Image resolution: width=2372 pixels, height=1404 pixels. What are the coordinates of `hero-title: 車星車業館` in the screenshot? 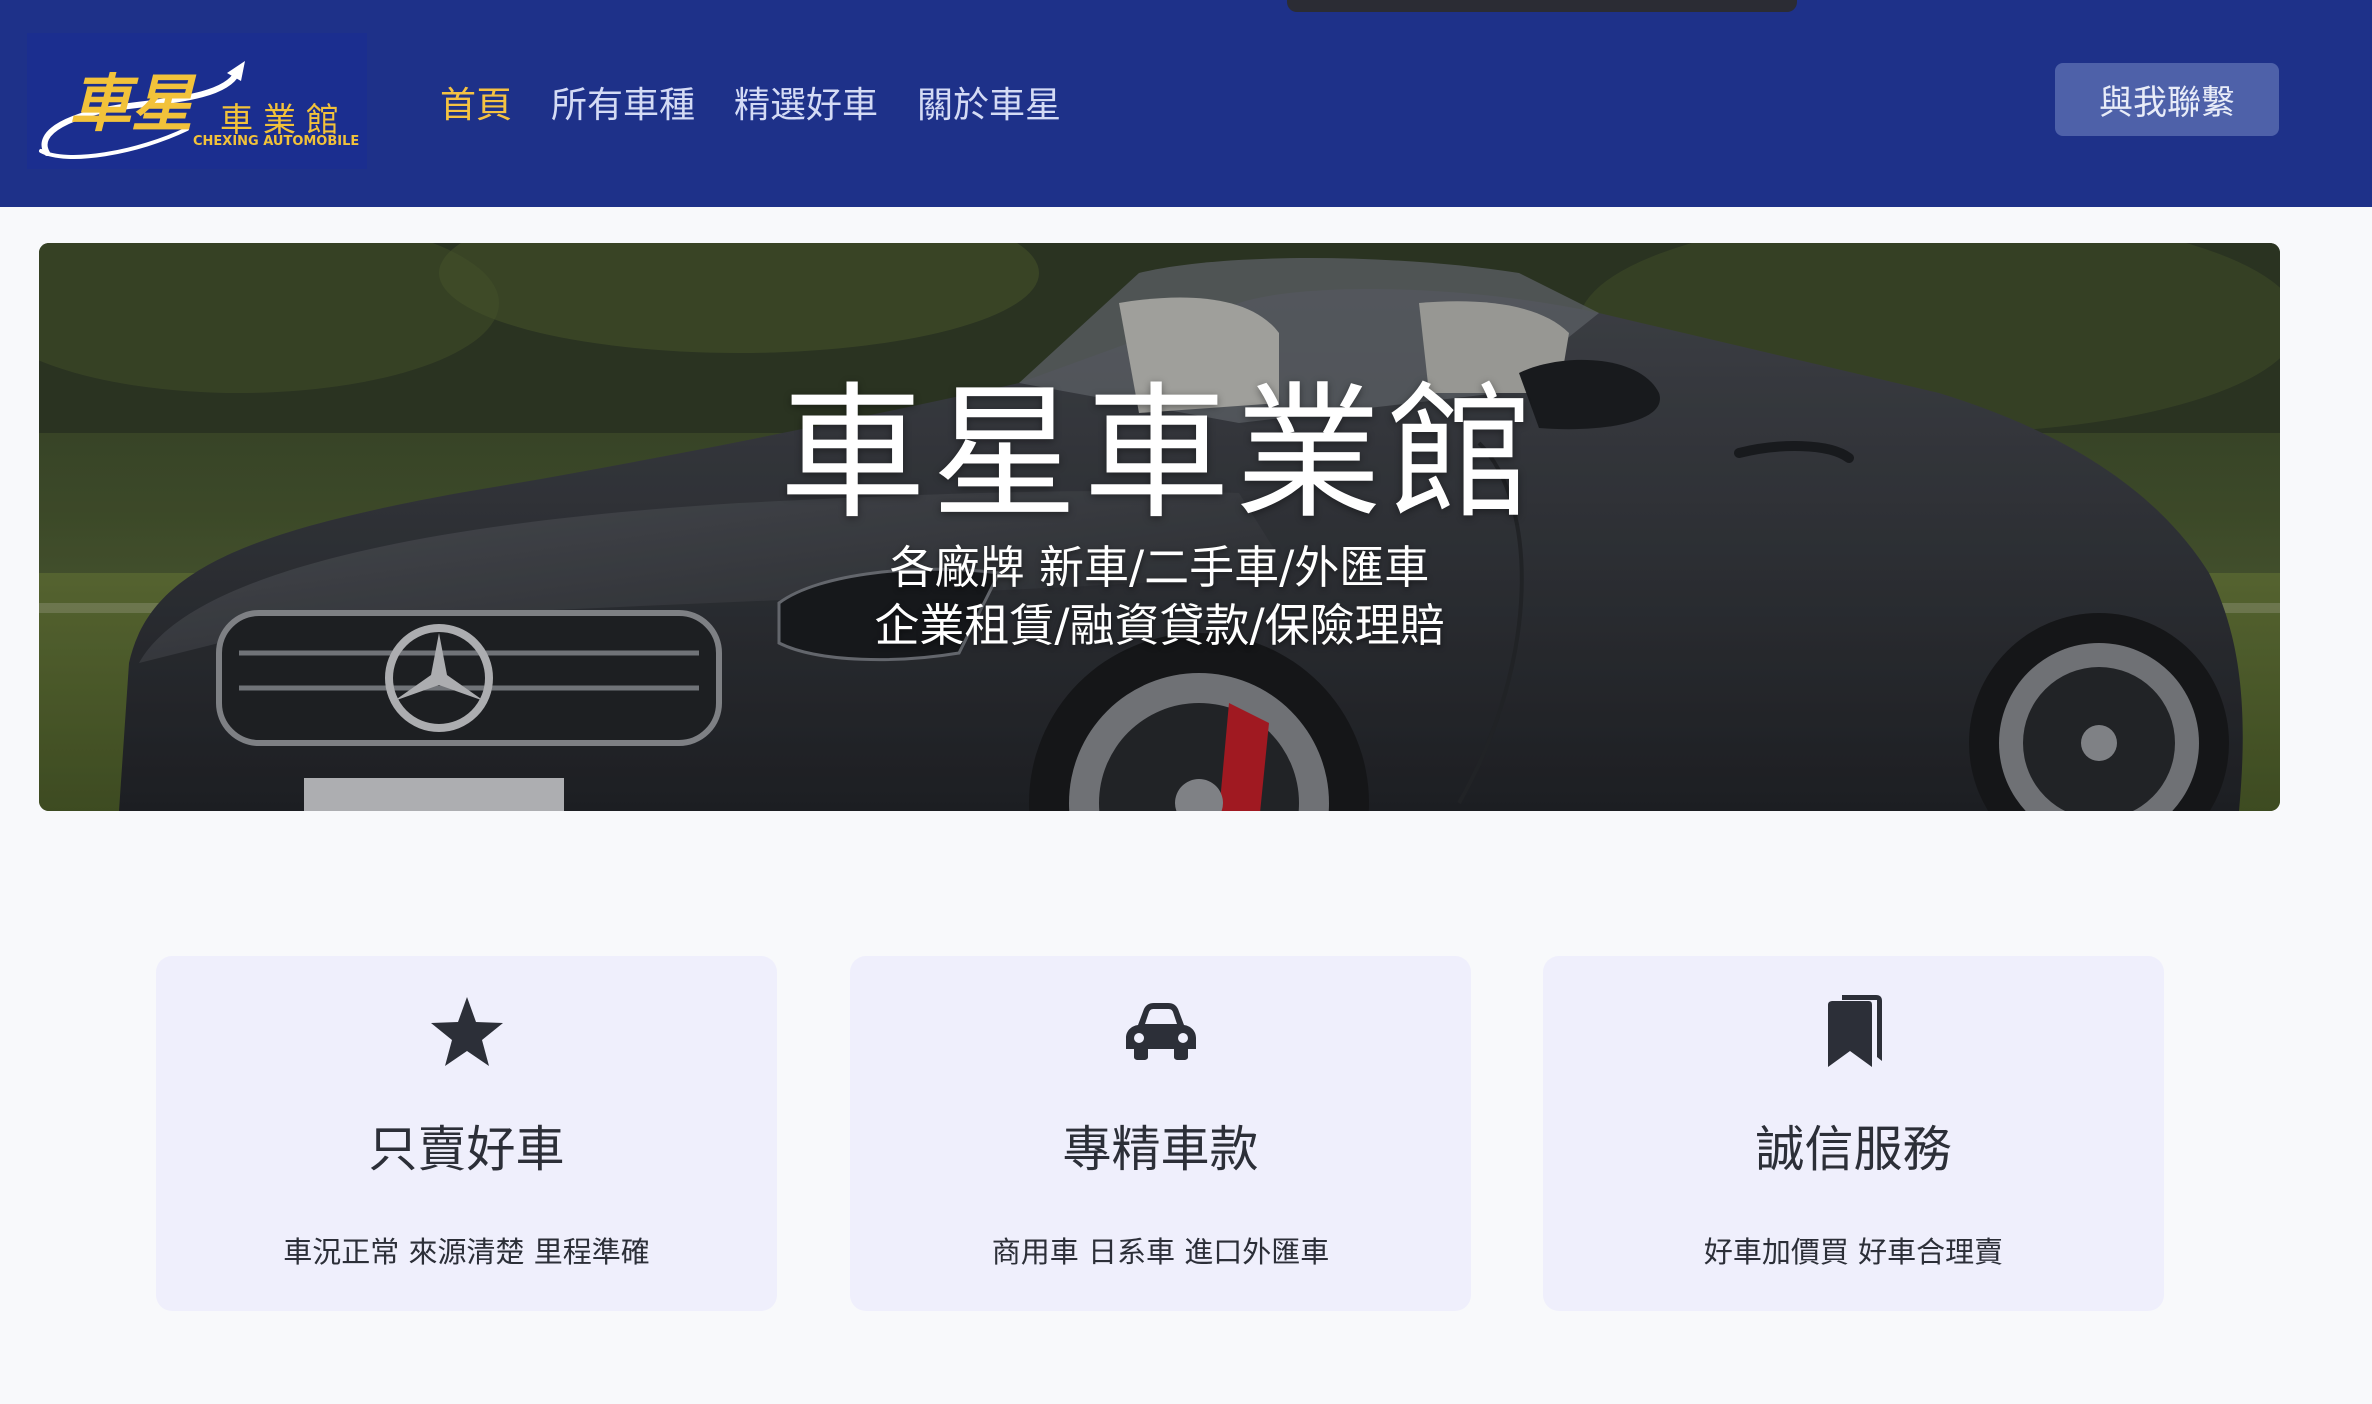 It's located at (1159, 454).